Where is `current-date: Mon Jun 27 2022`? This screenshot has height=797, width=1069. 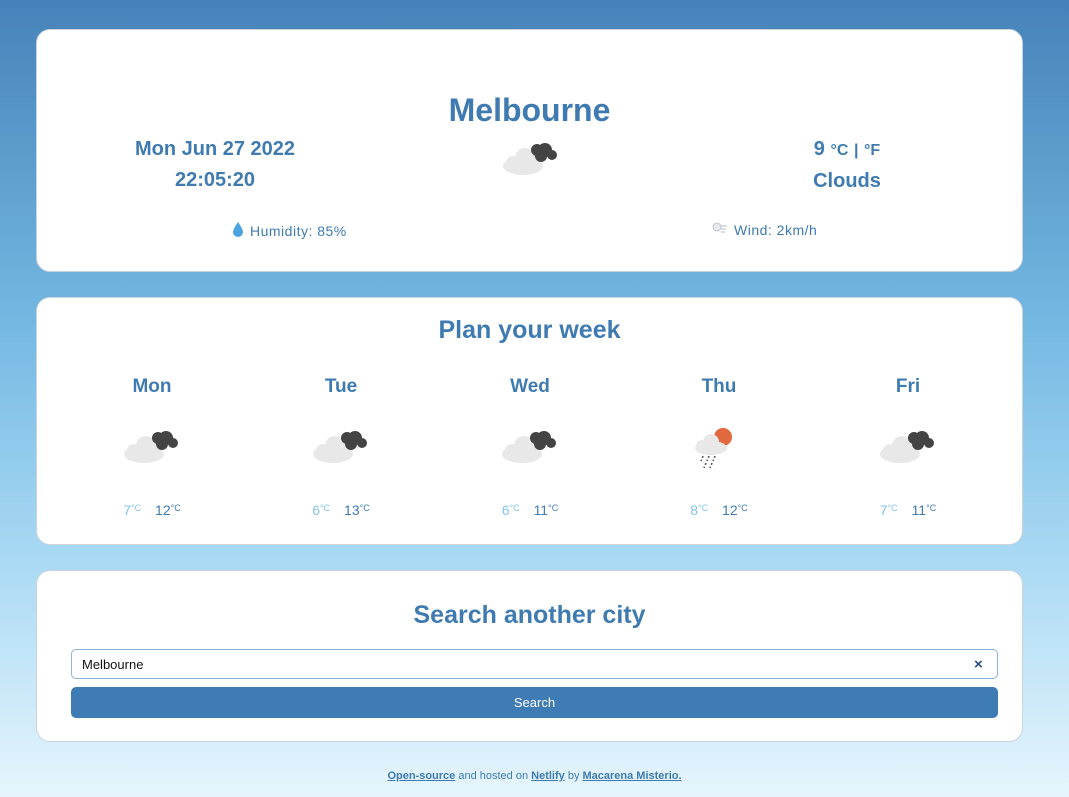 current-date: Mon Jun 27 2022 is located at coordinates (215, 149).